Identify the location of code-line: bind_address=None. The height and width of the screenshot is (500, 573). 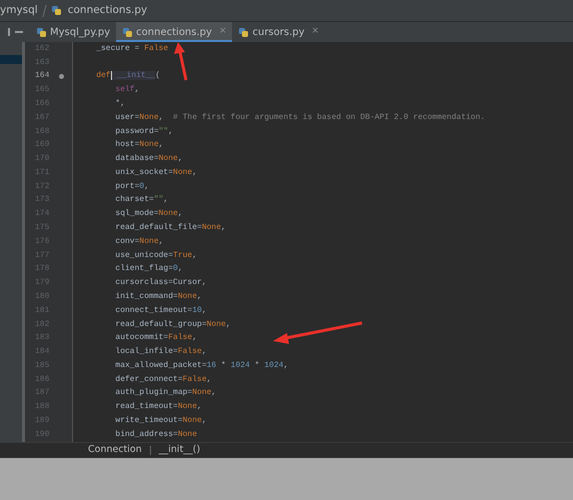
(156, 434).